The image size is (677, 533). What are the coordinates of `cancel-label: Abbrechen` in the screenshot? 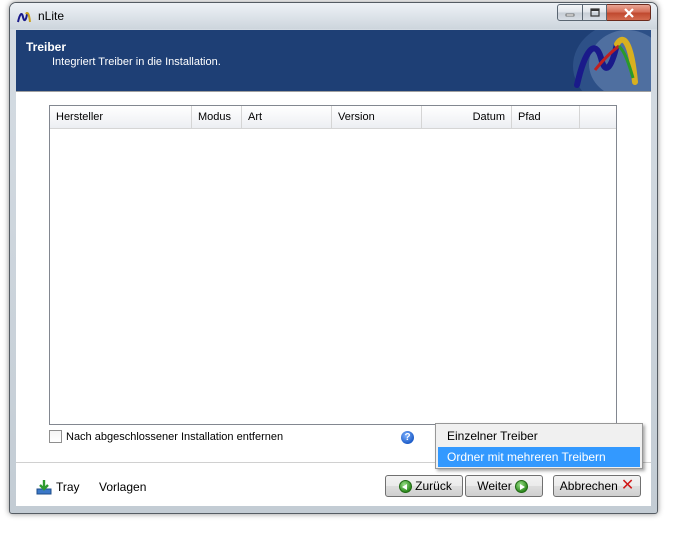 It's located at (588, 486).